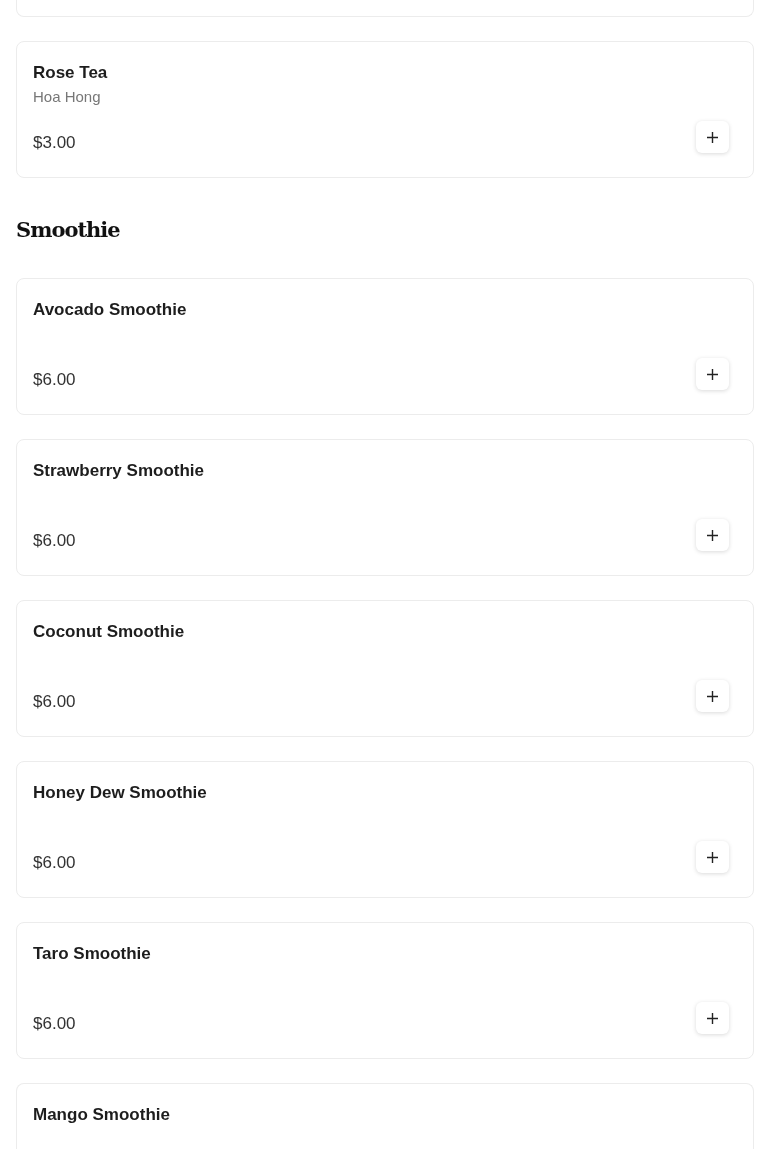  I want to click on section-heading: Smoothie, so click(68, 229).